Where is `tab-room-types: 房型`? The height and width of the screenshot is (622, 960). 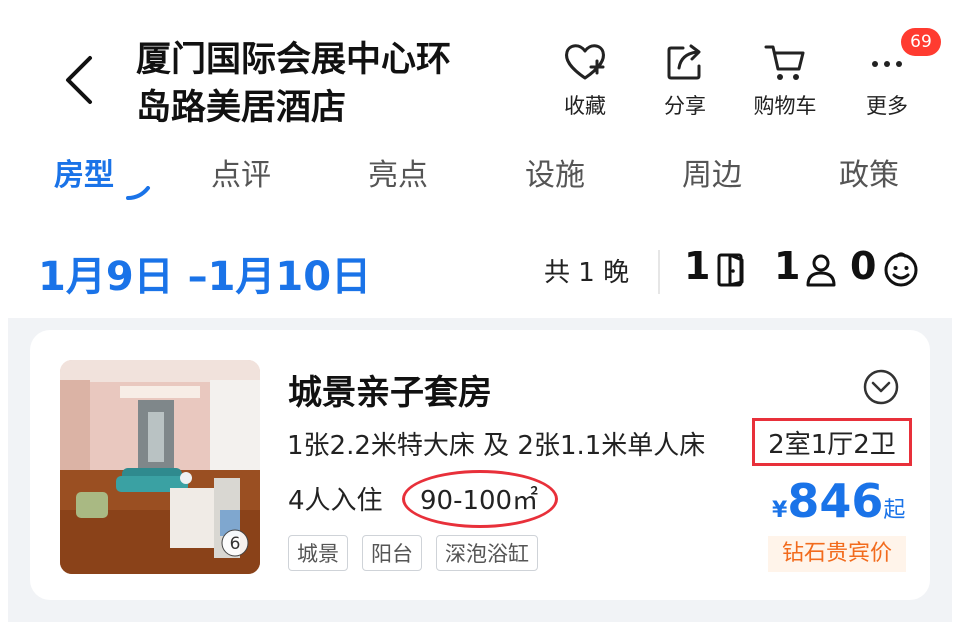 tab-room-types: 房型 is located at coordinates (84, 172).